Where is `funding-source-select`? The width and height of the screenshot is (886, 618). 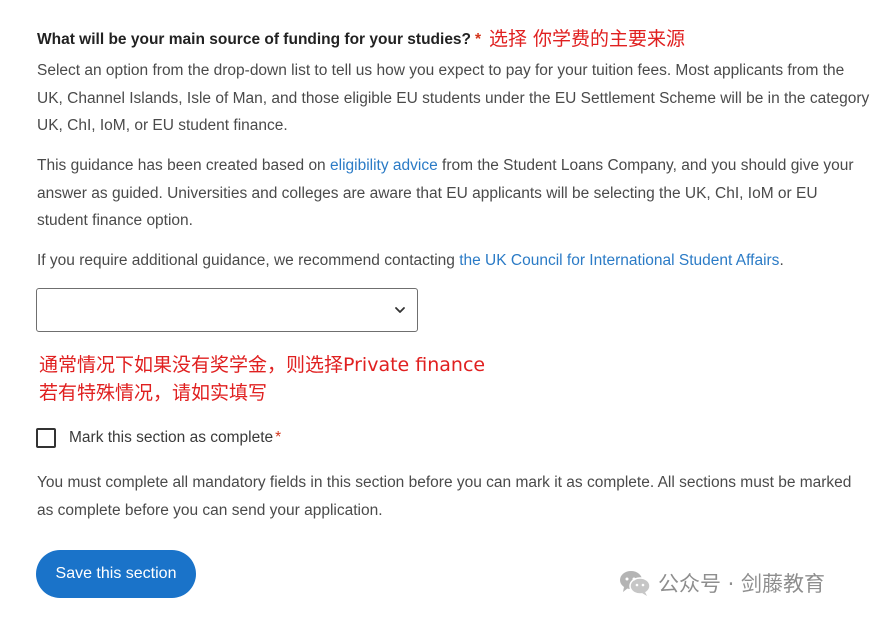 funding-source-select is located at coordinates (227, 310).